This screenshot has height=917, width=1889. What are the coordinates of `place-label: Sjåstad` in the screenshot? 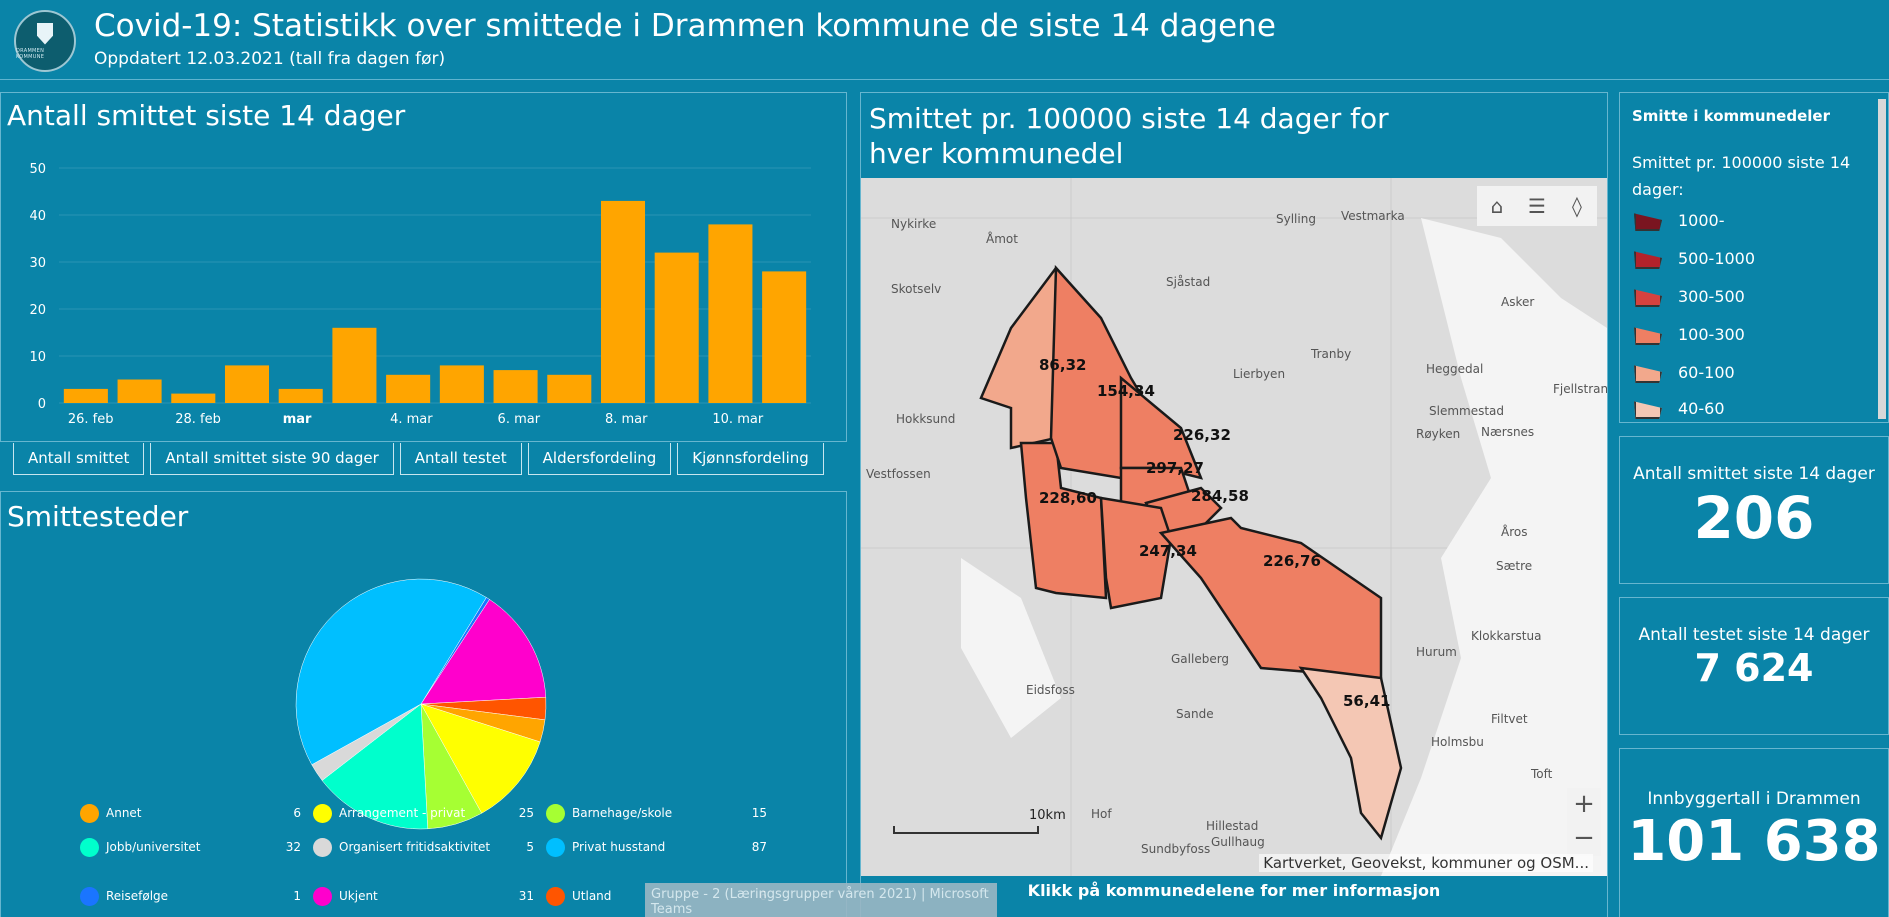 It's located at (1188, 282).